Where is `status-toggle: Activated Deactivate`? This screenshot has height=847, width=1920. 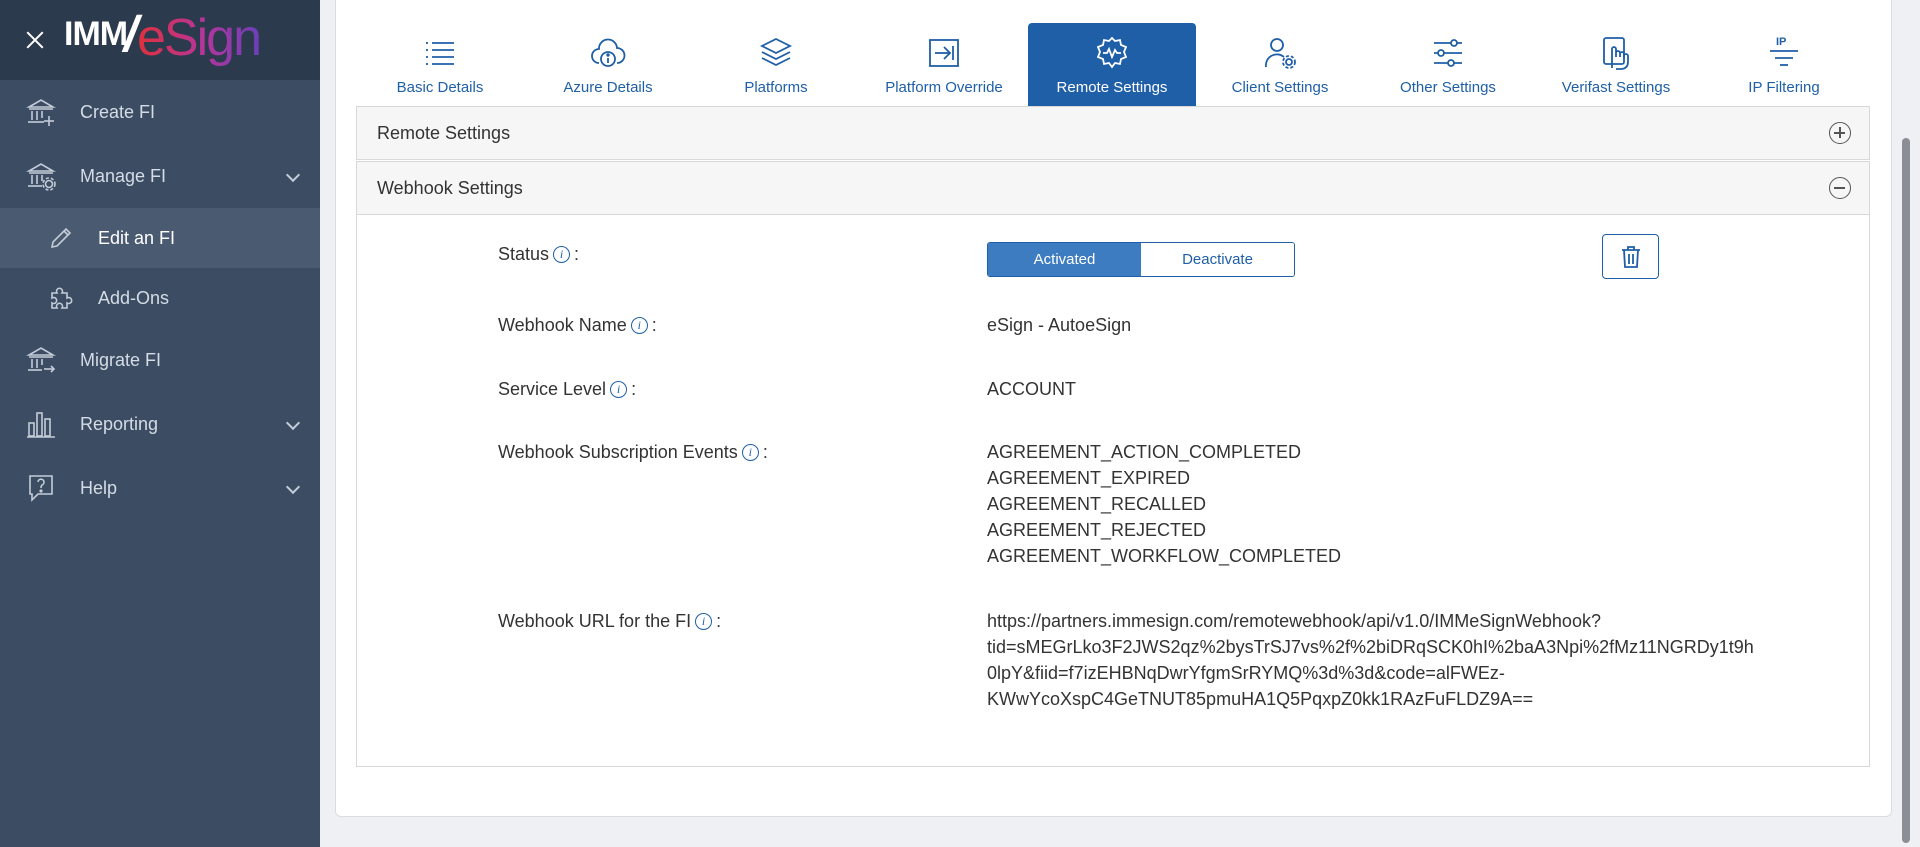 status-toggle: Activated Deactivate is located at coordinates (1141, 259).